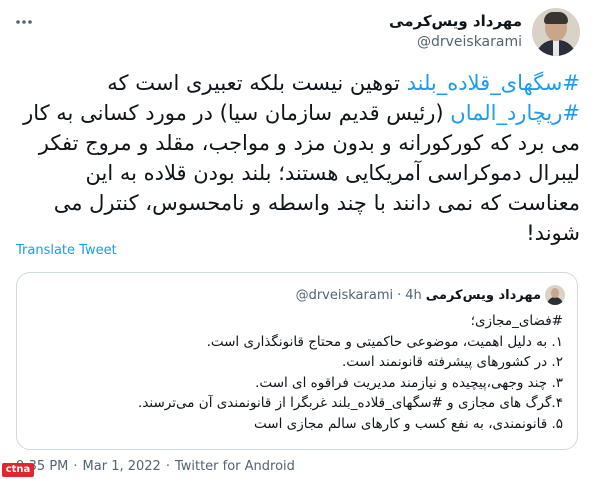  I want to click on quoted-line: #فضای_مجازی؛, so click(516, 321).